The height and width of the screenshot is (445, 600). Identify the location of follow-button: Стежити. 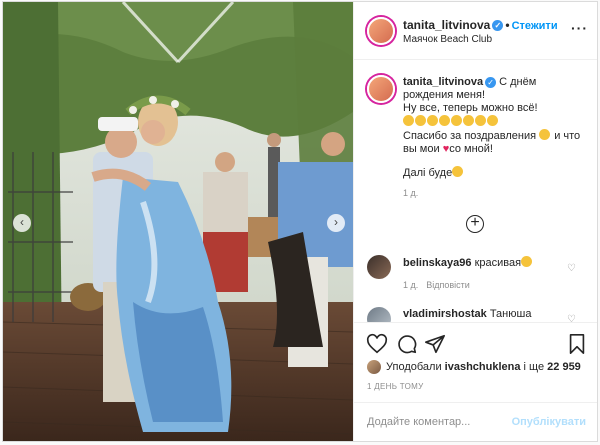
(535, 26).